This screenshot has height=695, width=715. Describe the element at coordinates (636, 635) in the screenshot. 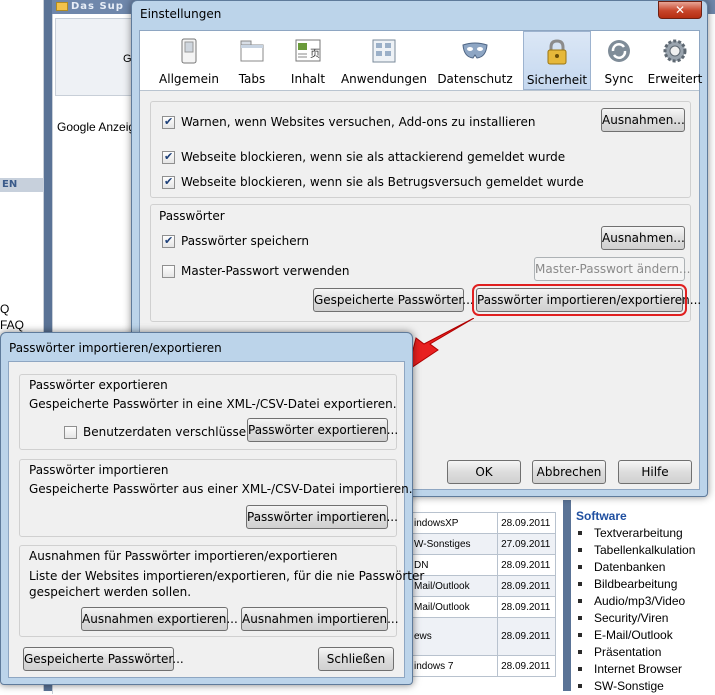

I see `list-item: E-Mail/Outlook` at that location.